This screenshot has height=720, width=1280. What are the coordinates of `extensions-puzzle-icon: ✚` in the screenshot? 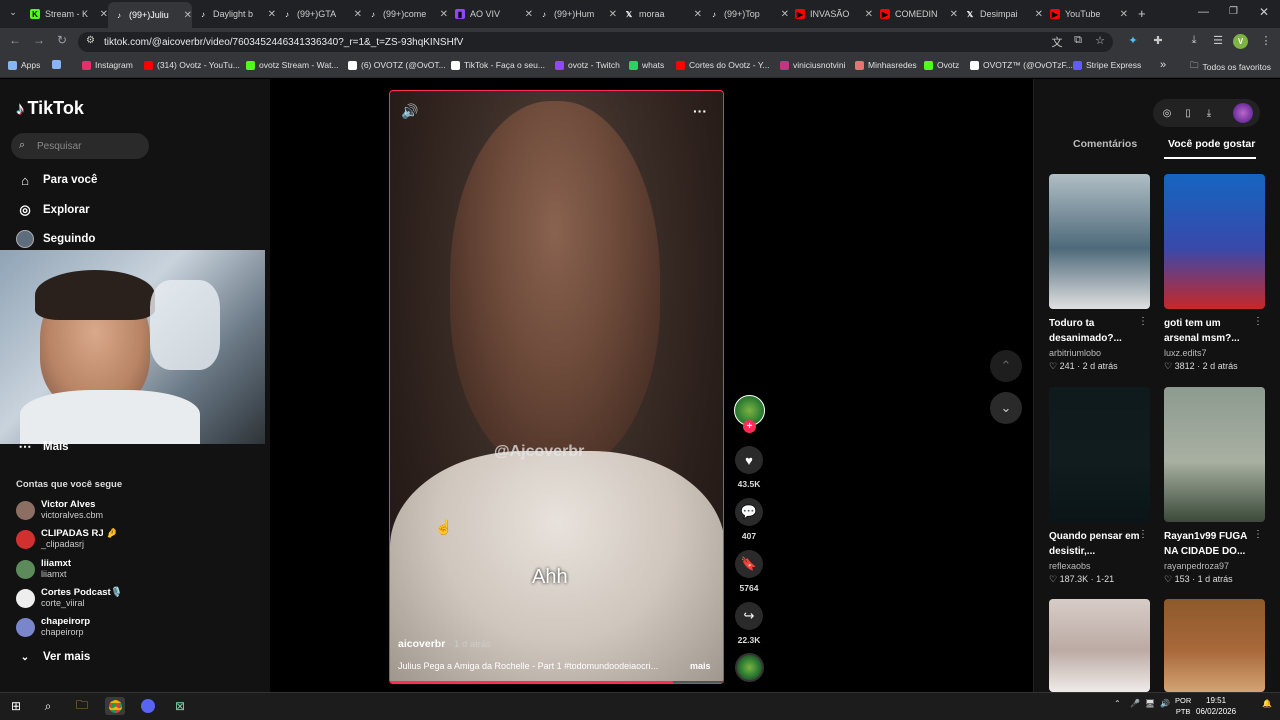 It's located at (1158, 40).